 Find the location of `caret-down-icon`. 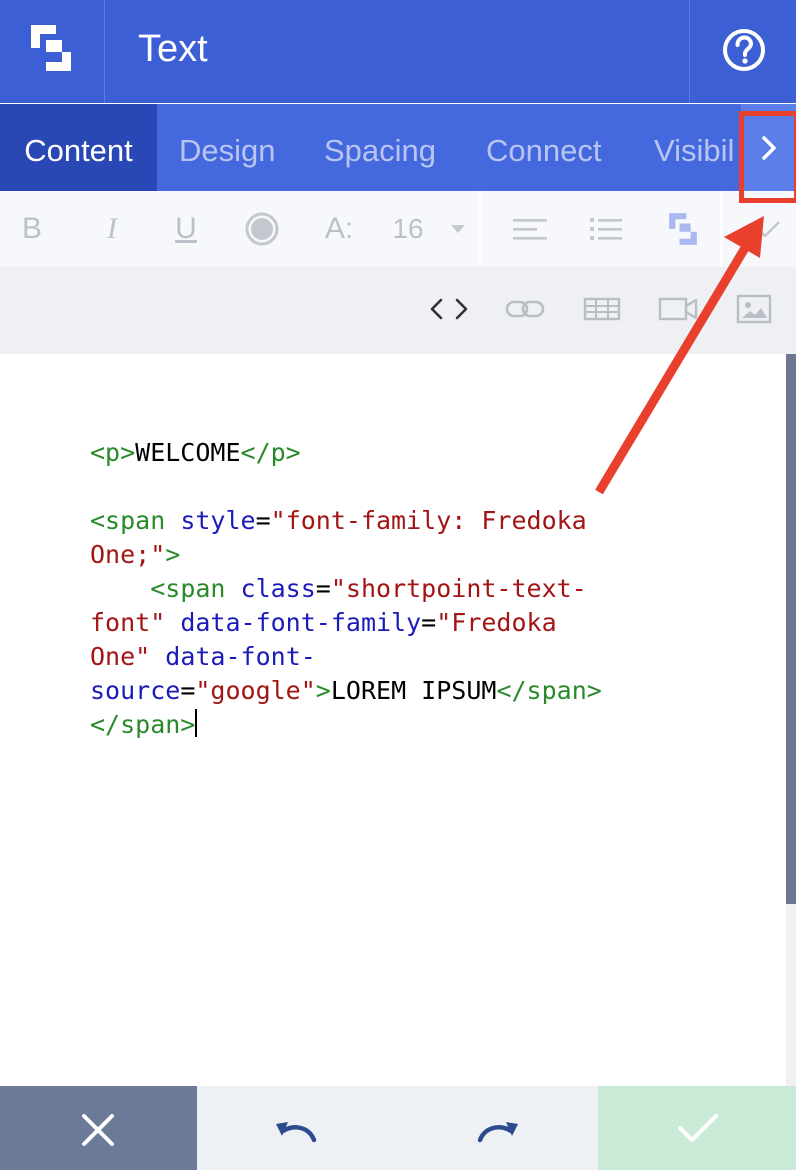

caret-down-icon is located at coordinates (458, 229).